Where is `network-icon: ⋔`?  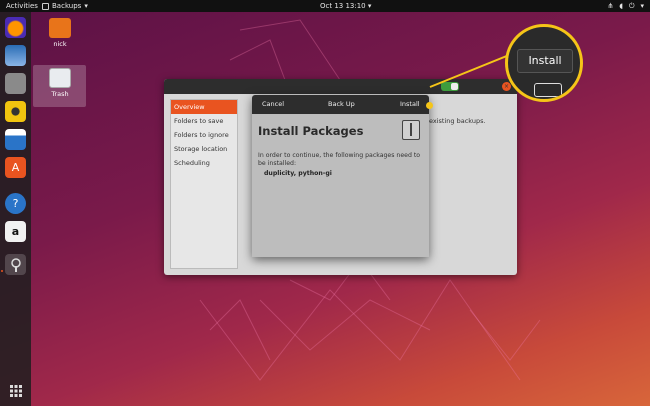
network-icon: ⋔ is located at coordinates (610, 6).